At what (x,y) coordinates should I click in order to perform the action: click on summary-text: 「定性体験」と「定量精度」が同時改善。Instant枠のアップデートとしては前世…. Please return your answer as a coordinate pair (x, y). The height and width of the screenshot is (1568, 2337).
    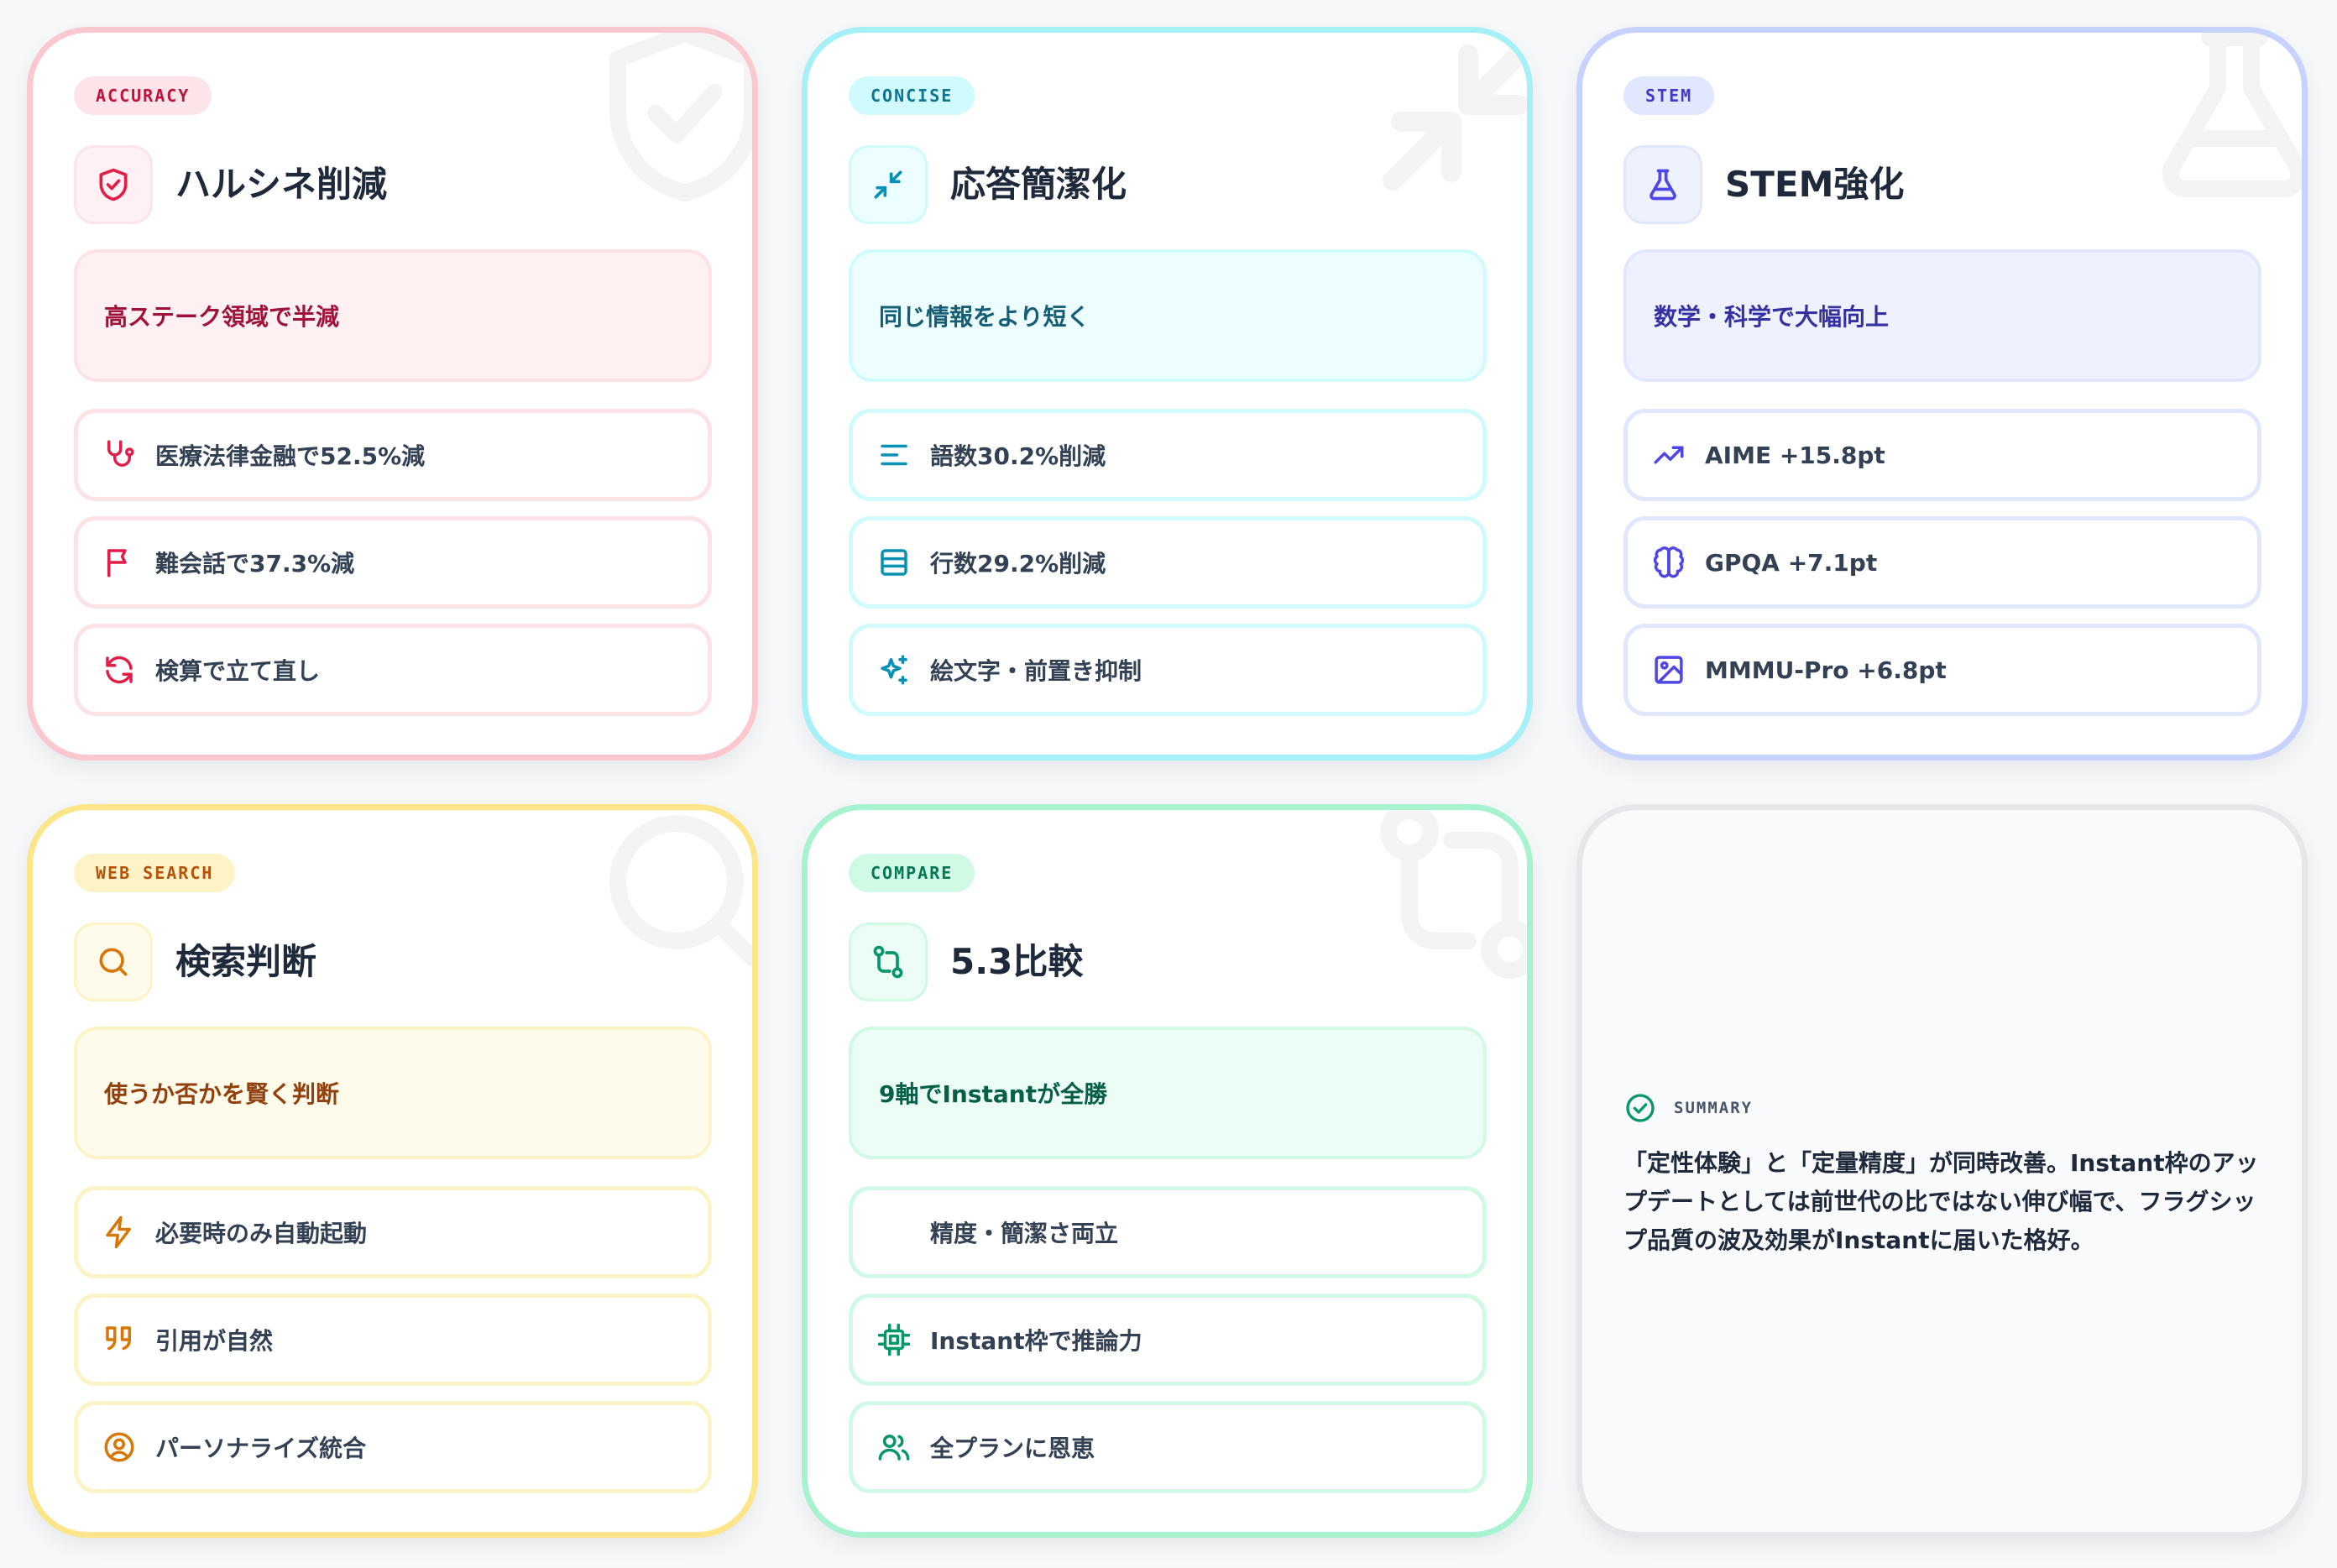
    Looking at the image, I should click on (1941, 1201).